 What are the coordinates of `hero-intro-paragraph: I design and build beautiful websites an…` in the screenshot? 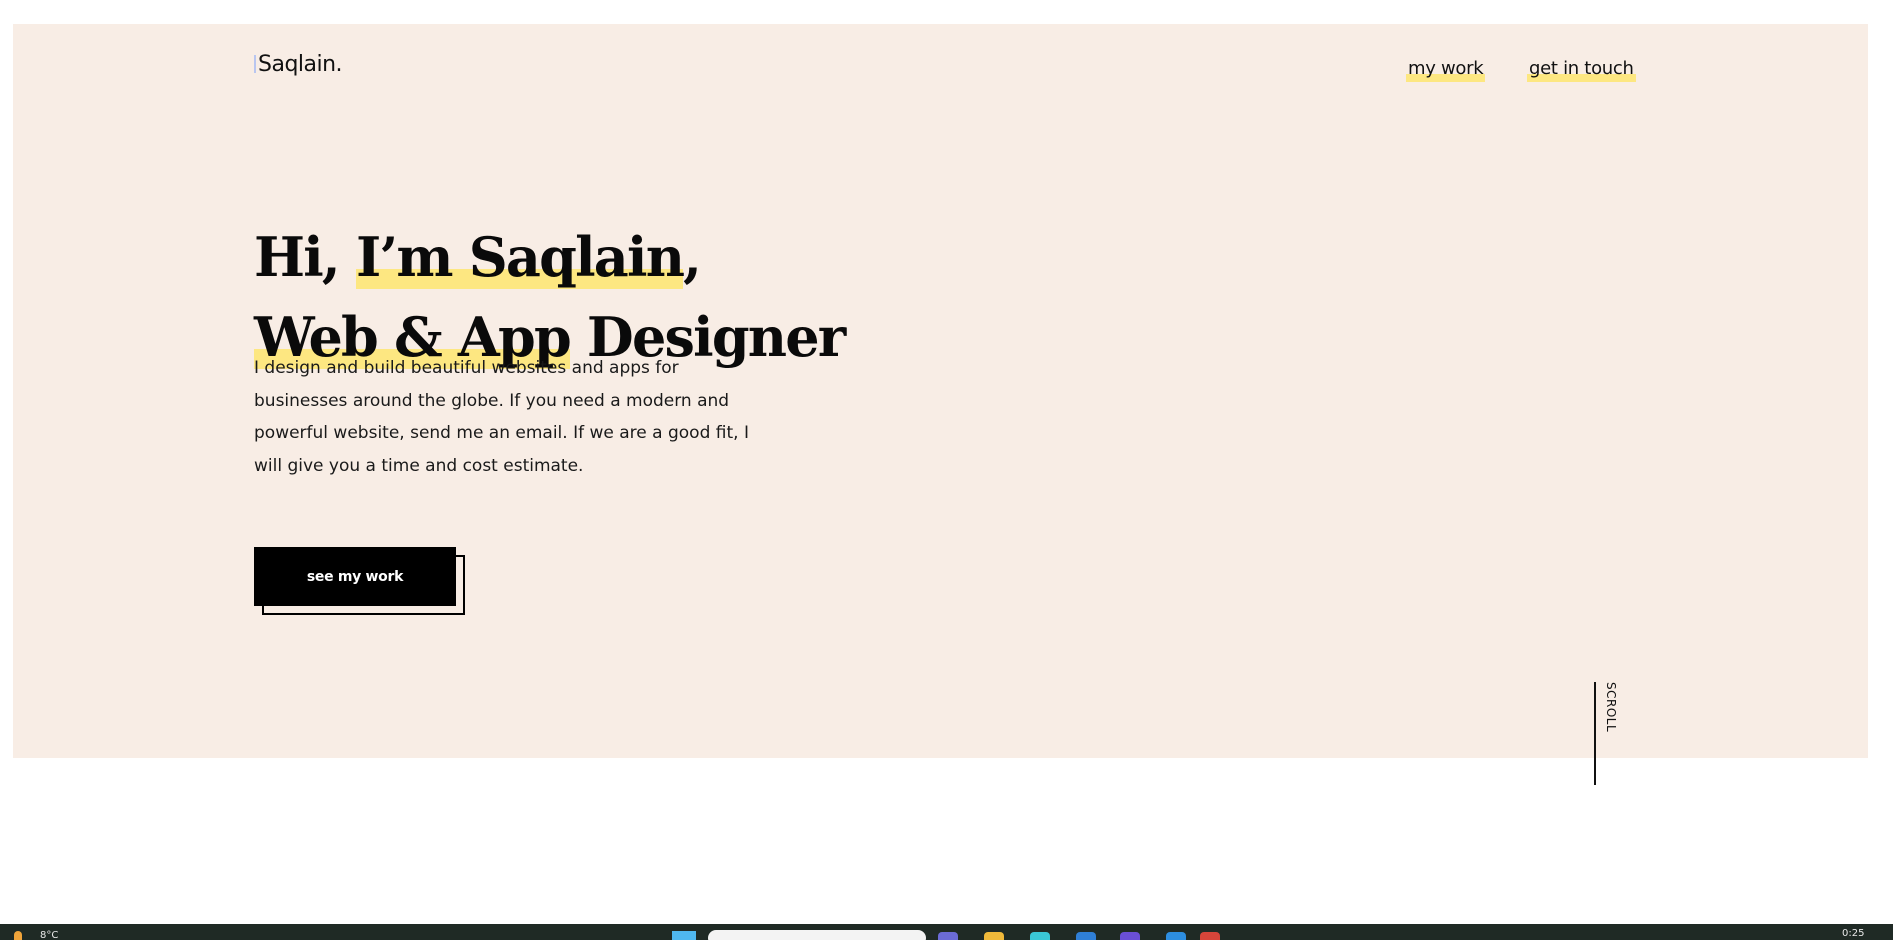 It's located at (501, 417).